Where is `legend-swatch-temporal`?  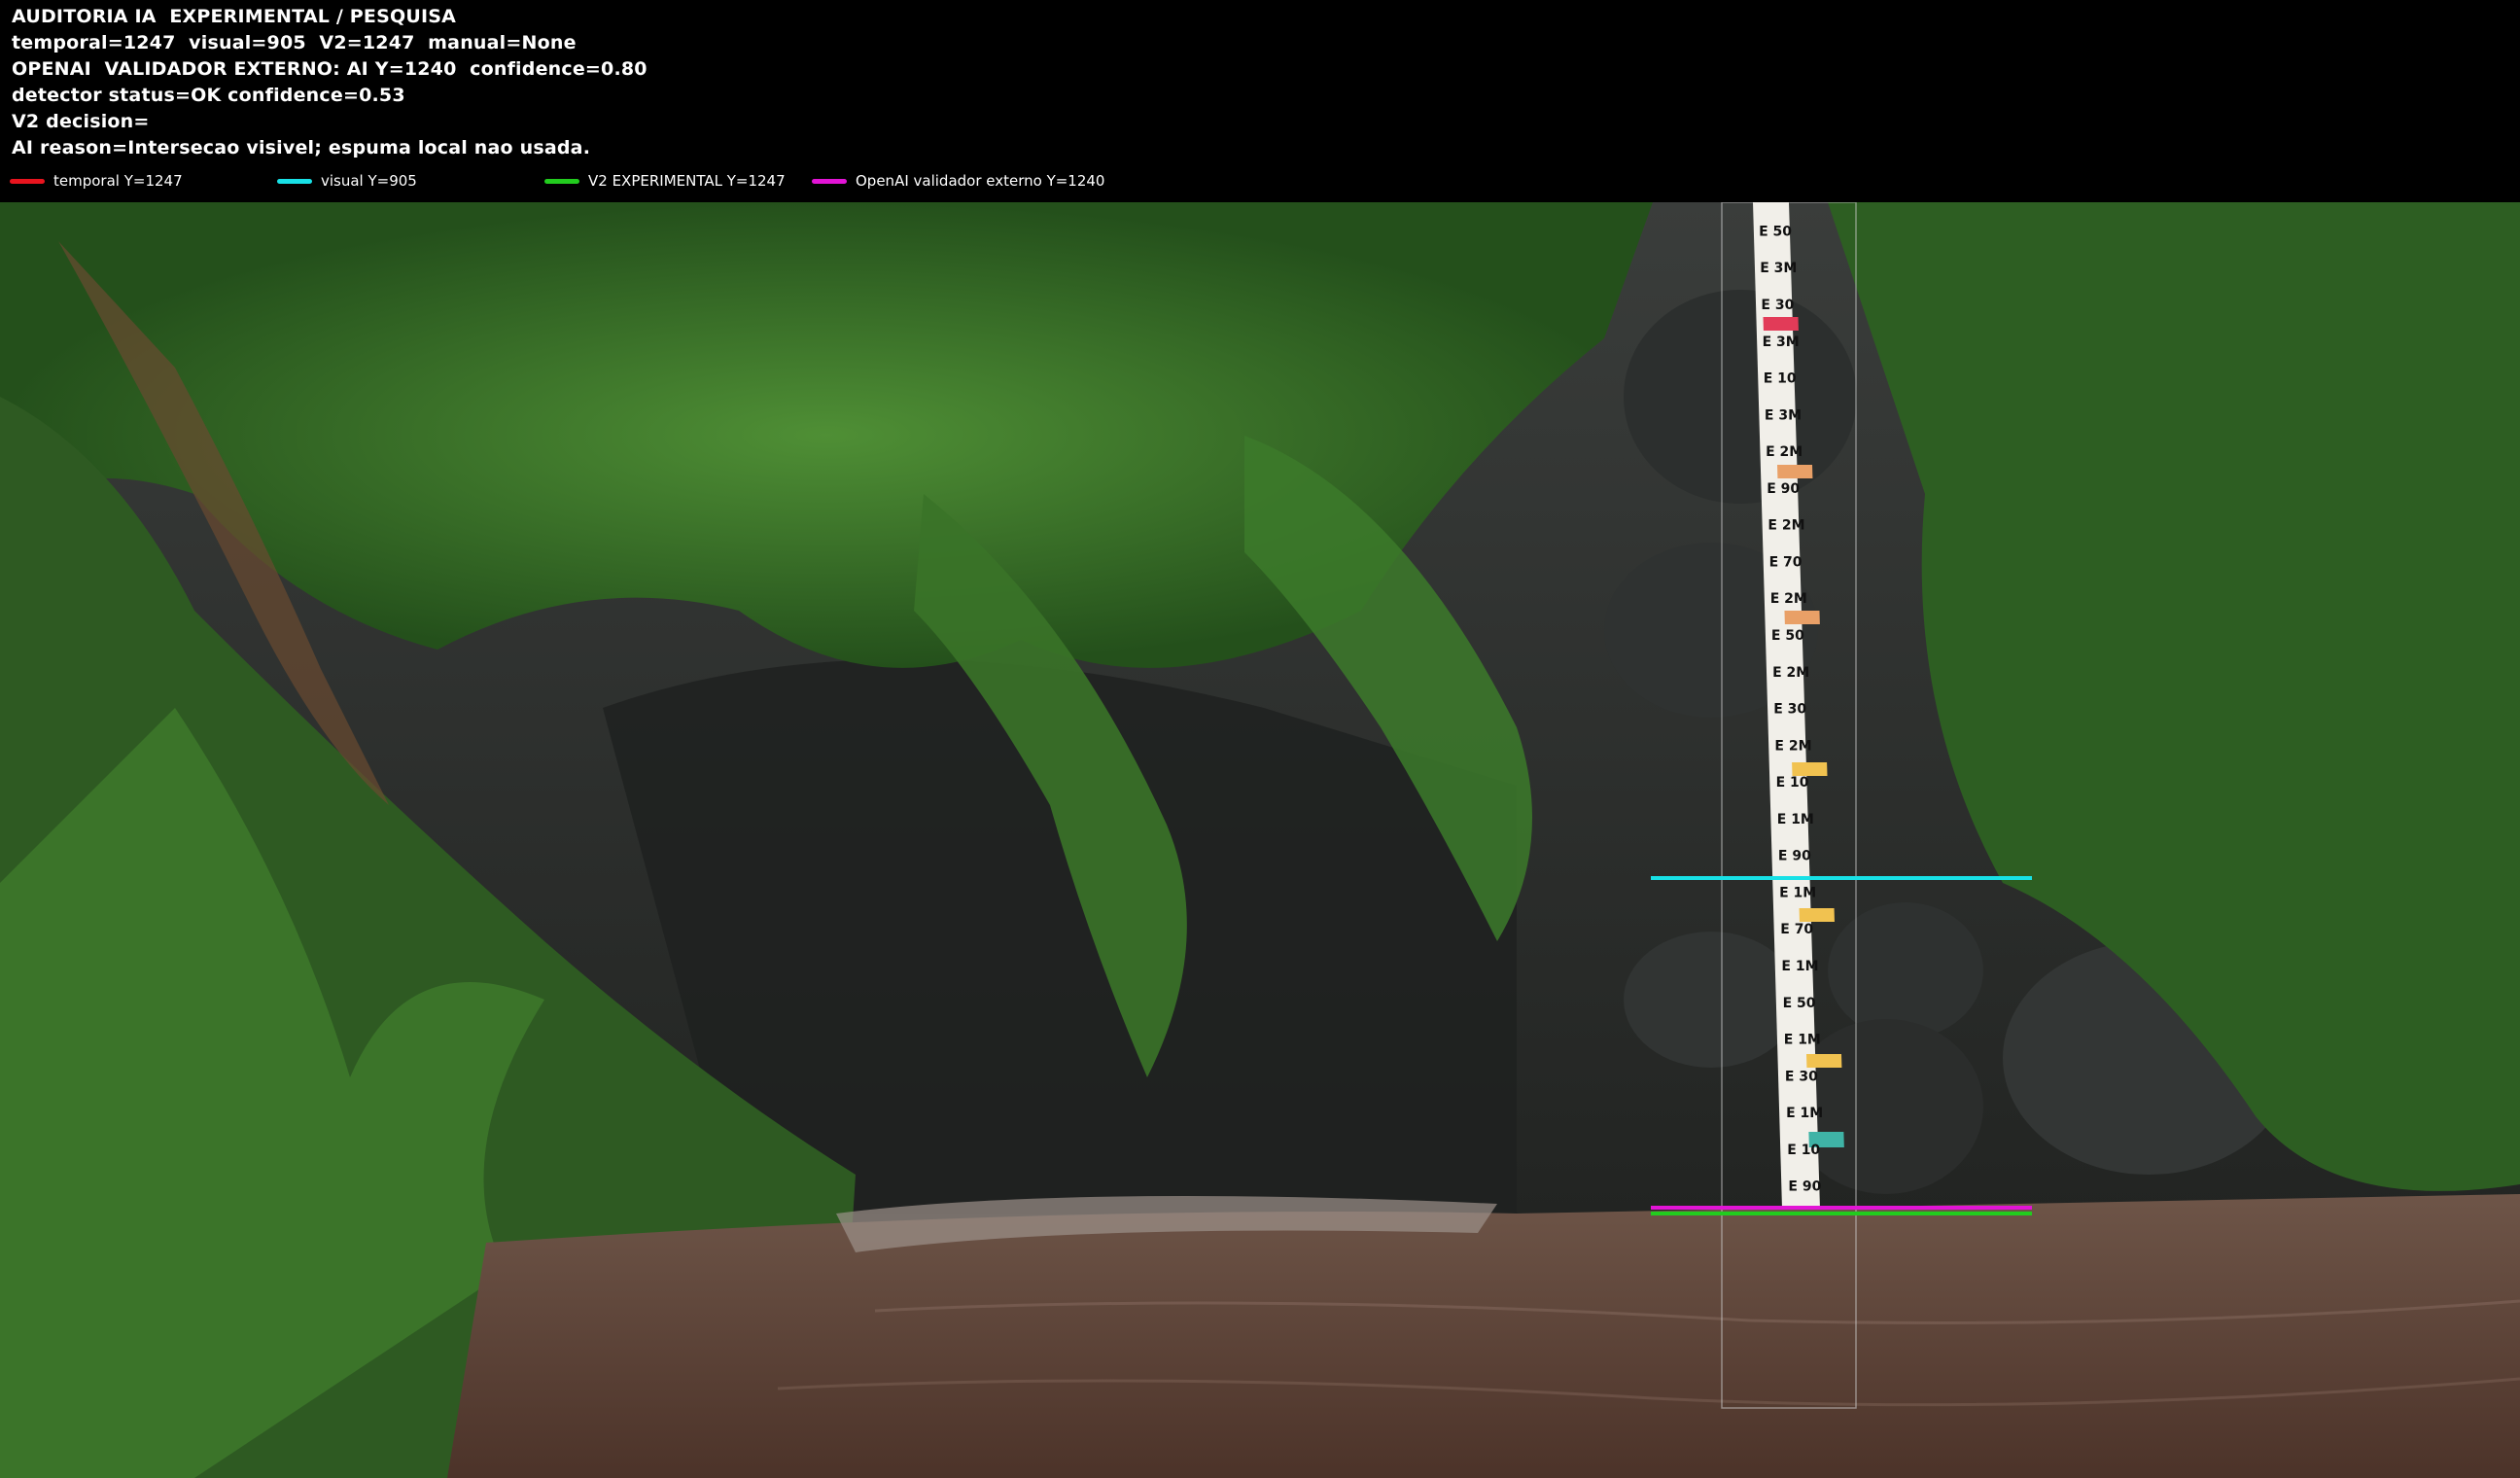
legend-swatch-temporal is located at coordinates (27, 181).